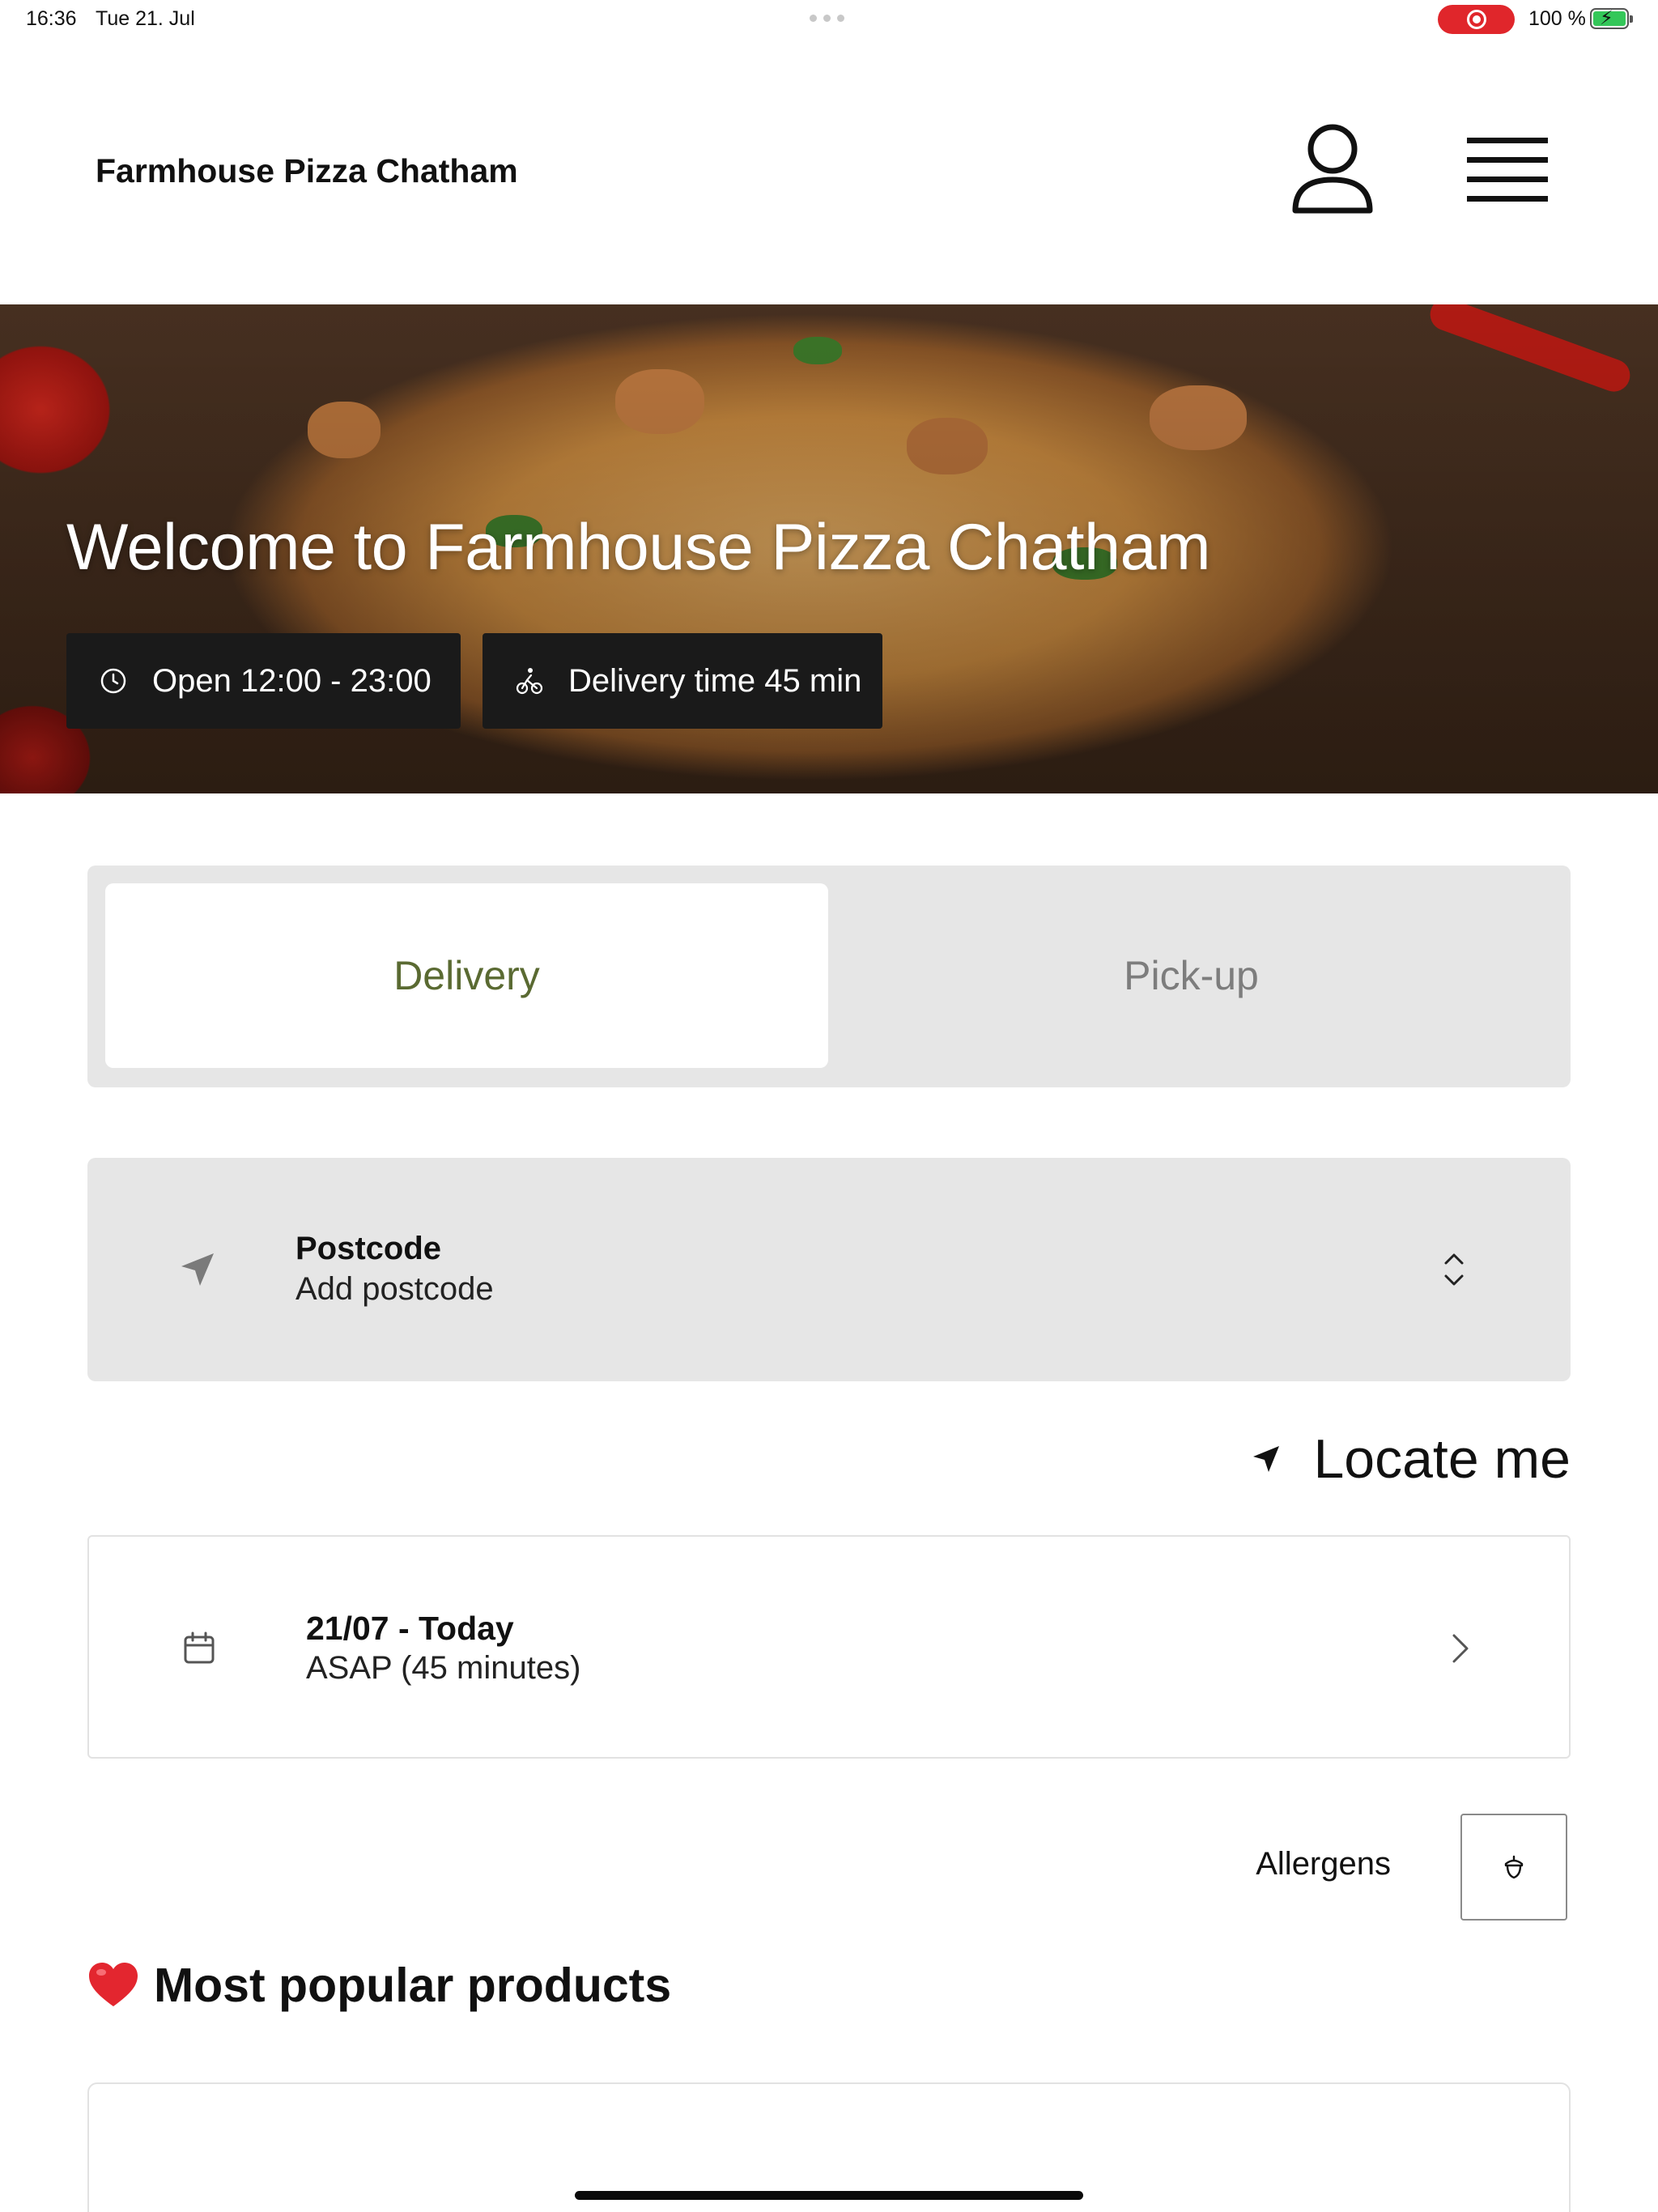  I want to click on status-bar: 16:36 Tue 21. Jul 100 % ⚡, so click(829, 19).